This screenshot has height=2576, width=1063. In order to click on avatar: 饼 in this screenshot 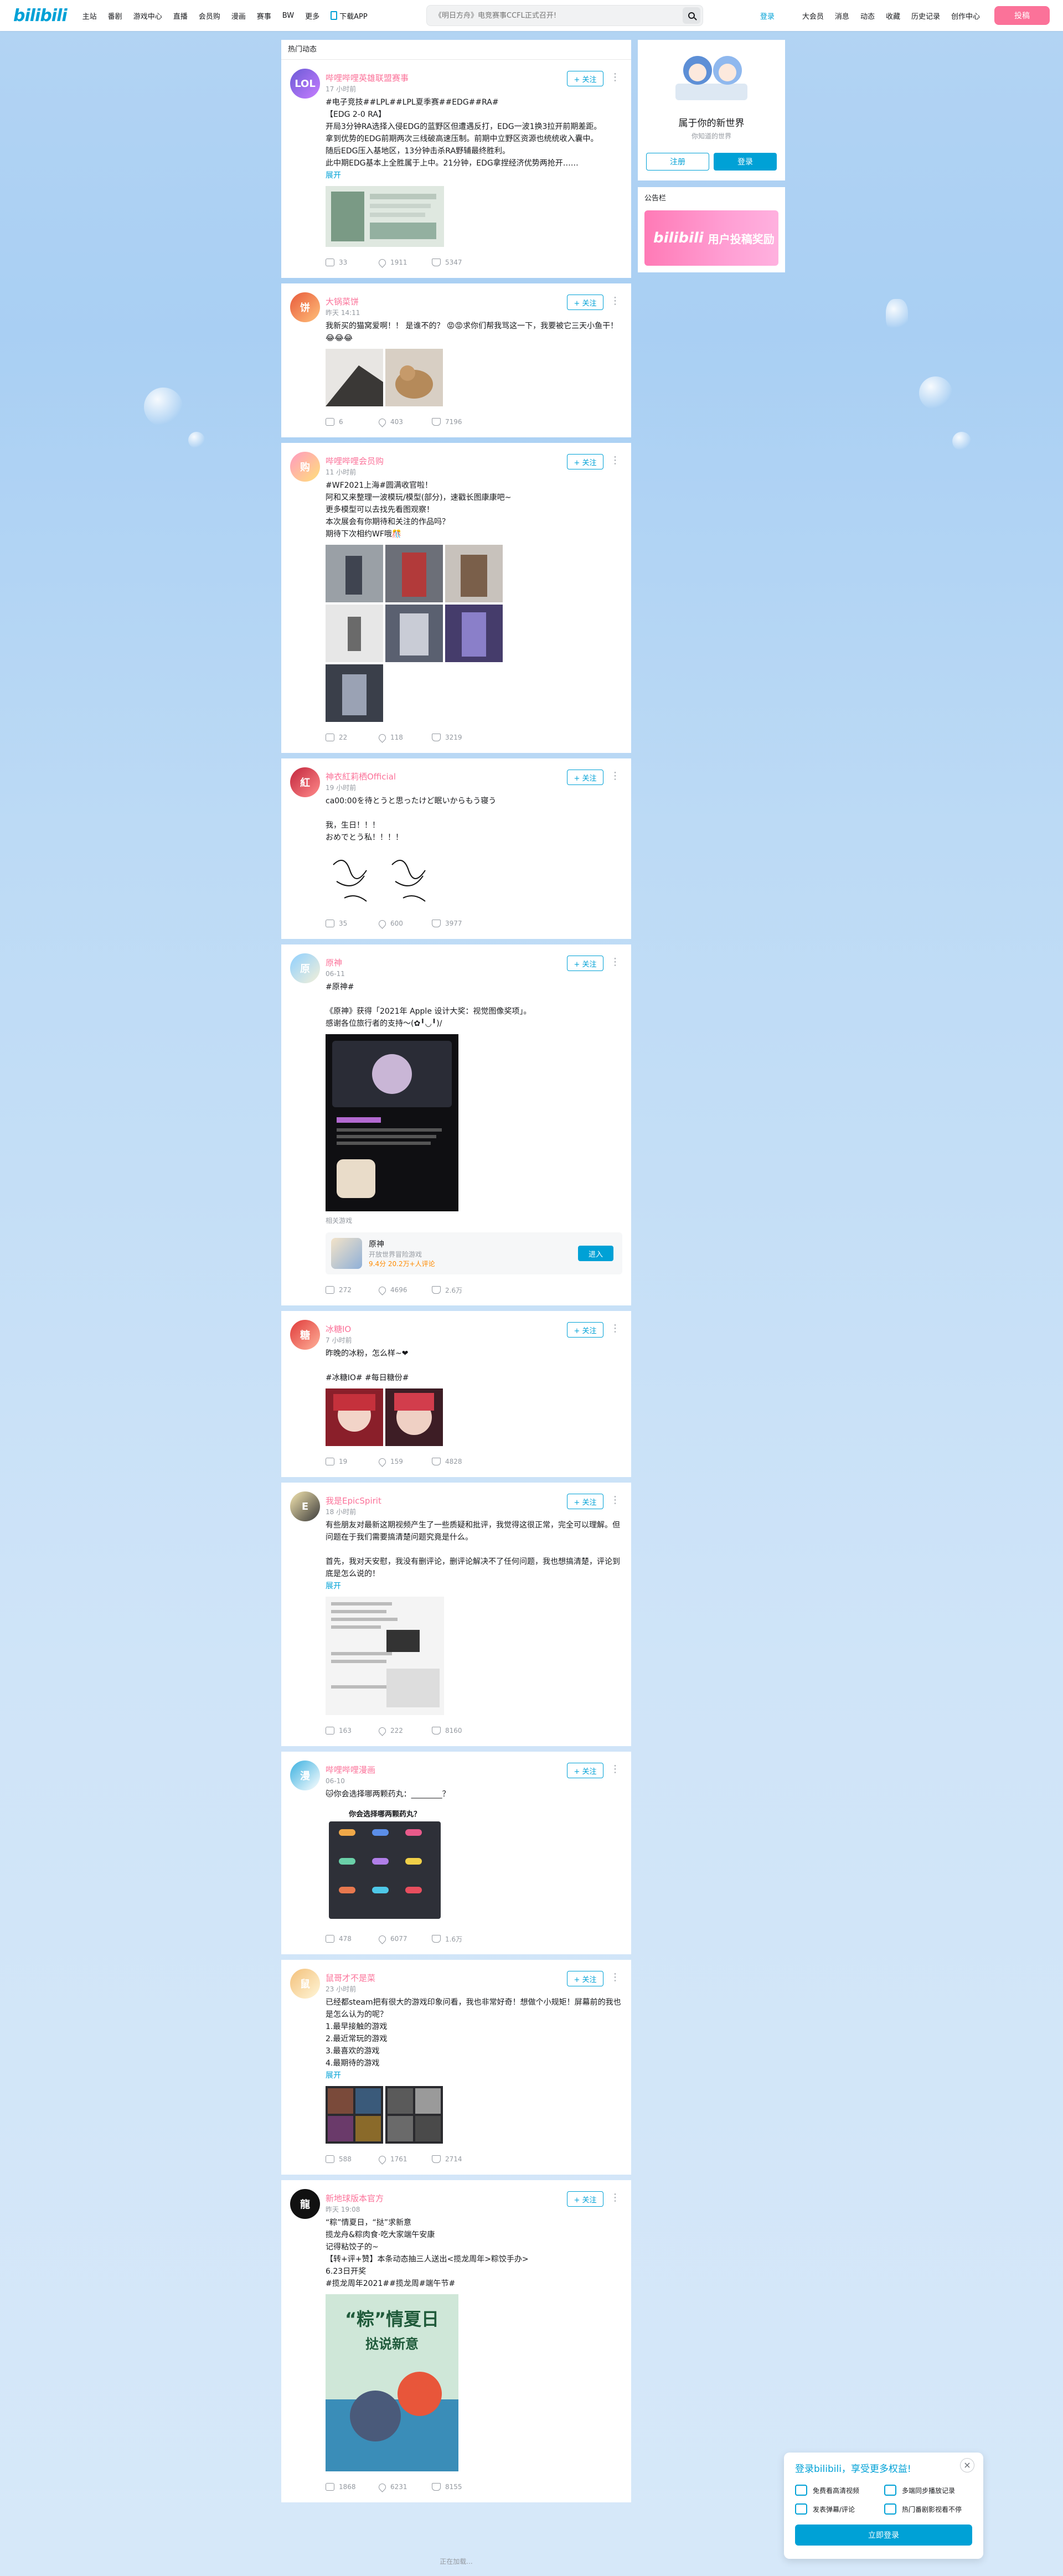, I will do `click(305, 307)`.